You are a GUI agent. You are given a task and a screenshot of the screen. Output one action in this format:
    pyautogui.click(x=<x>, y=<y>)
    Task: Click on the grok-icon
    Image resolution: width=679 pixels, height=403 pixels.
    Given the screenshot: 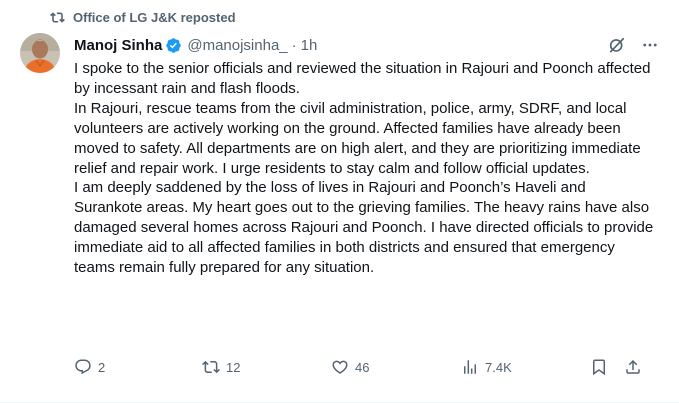 What is the action you would take?
    pyautogui.click(x=617, y=45)
    